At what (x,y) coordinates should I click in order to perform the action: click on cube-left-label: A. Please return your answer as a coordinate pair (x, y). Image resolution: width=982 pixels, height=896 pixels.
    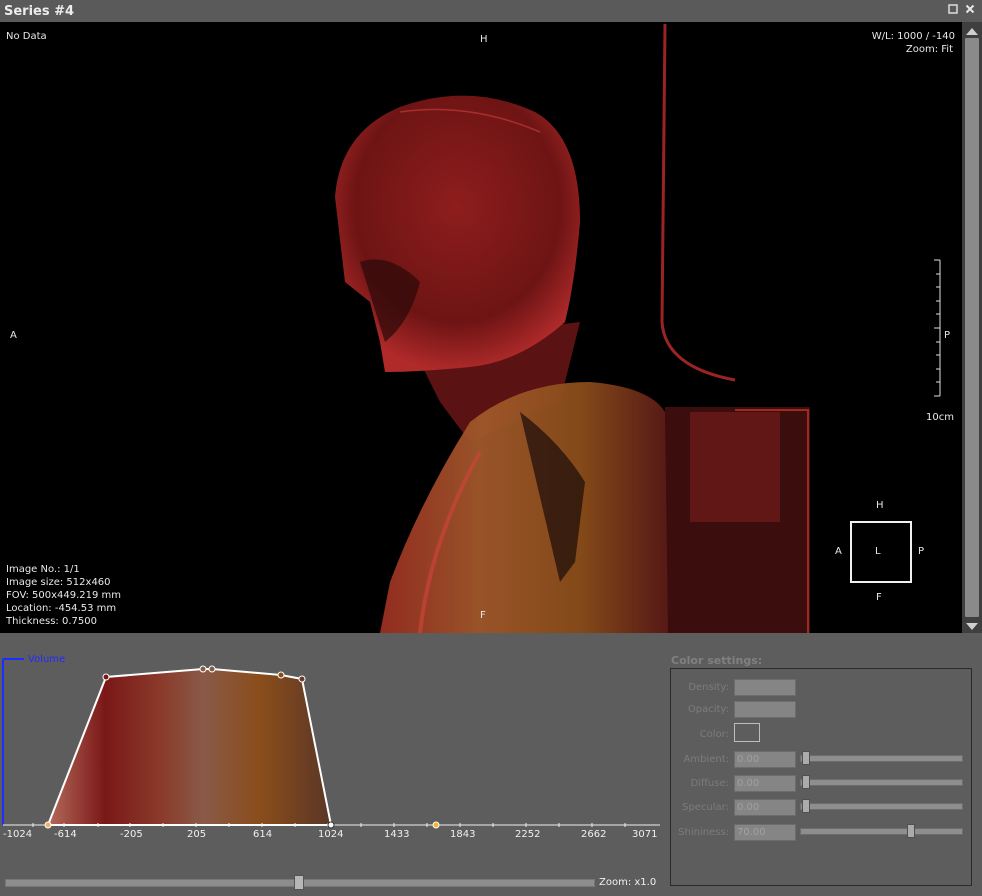
    Looking at the image, I should click on (838, 551).